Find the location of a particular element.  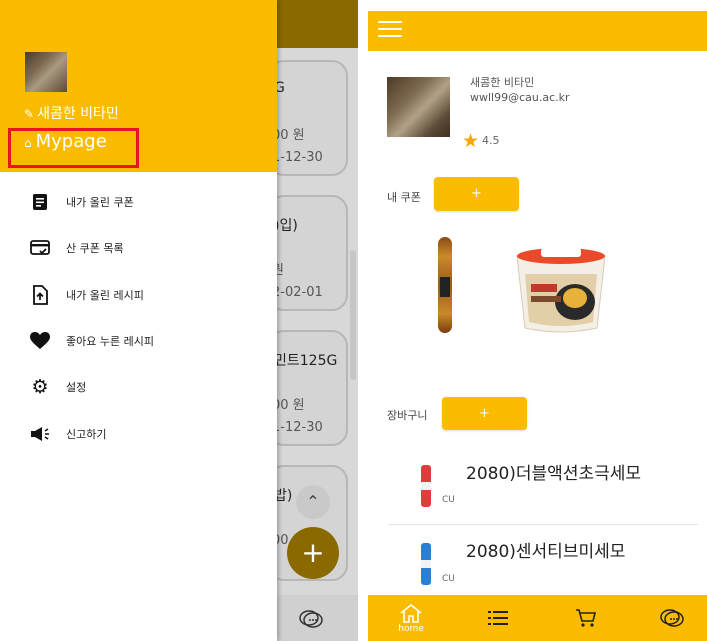

drawer-item-report: 신고하기 is located at coordinates (68, 434).